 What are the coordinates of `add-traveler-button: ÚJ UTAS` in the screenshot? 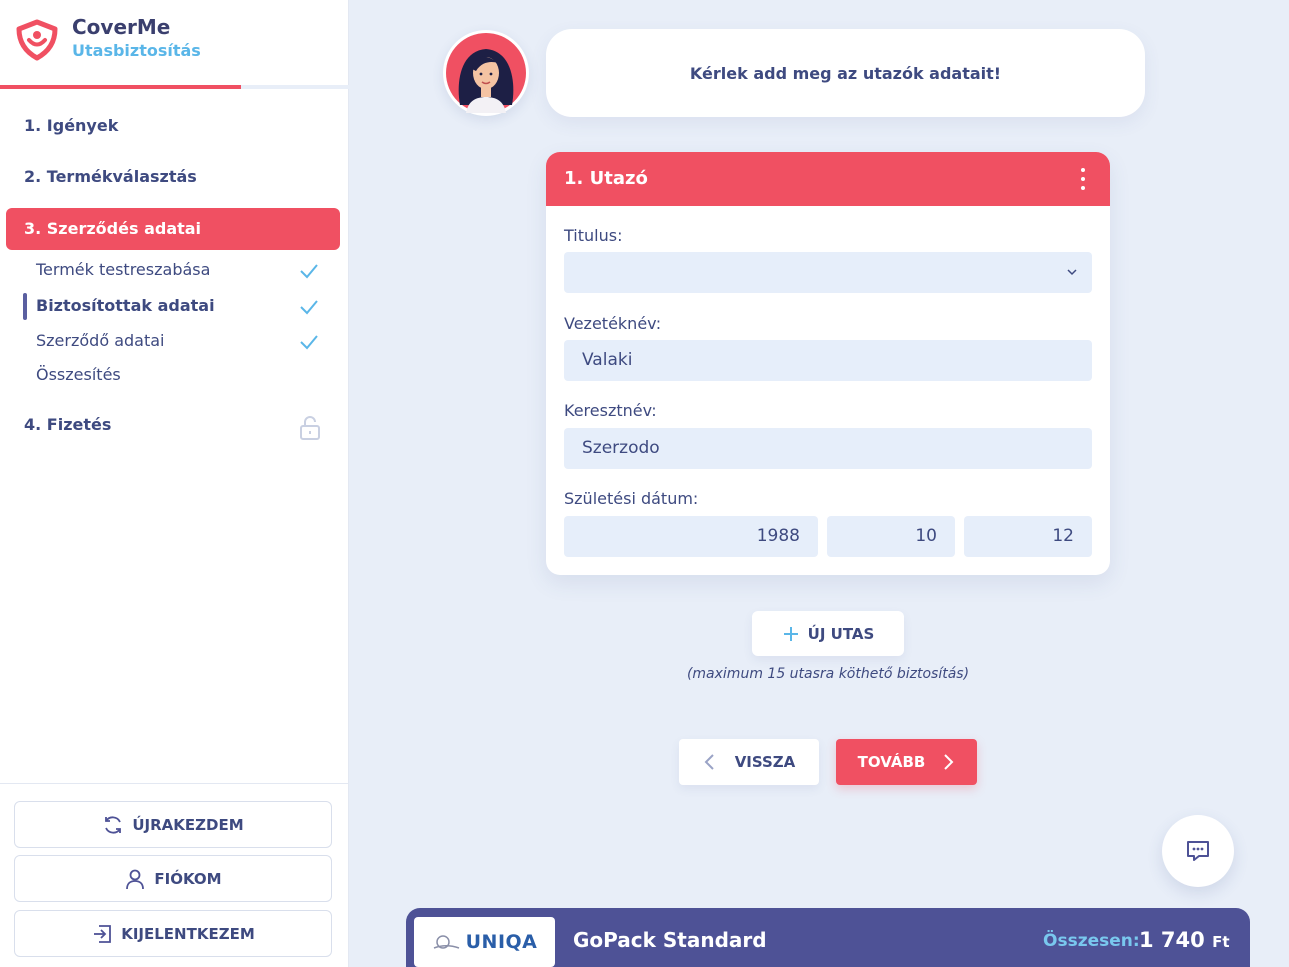 It's located at (828, 633).